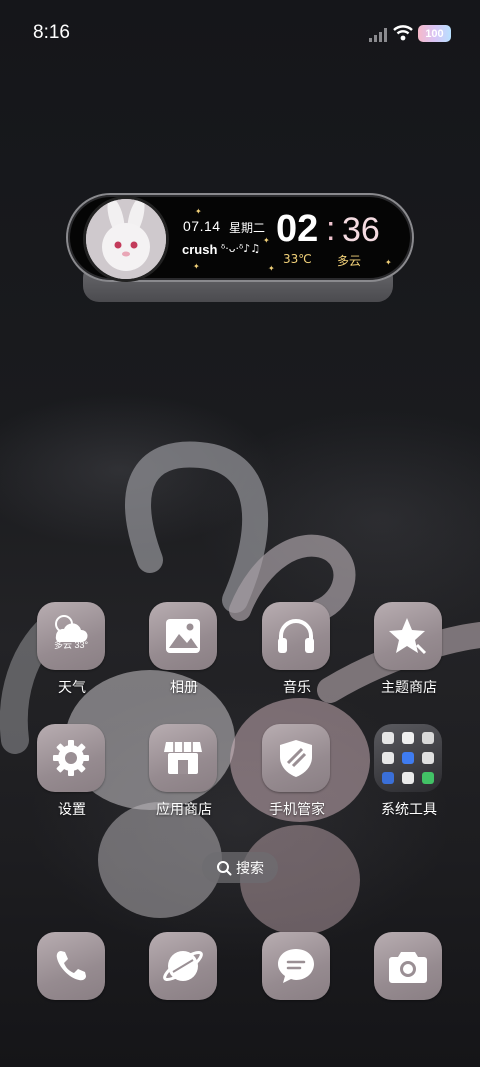 This screenshot has width=480, height=1067. What do you see at coordinates (297, 810) in the screenshot?
I see `app-label: 手机管家` at bounding box center [297, 810].